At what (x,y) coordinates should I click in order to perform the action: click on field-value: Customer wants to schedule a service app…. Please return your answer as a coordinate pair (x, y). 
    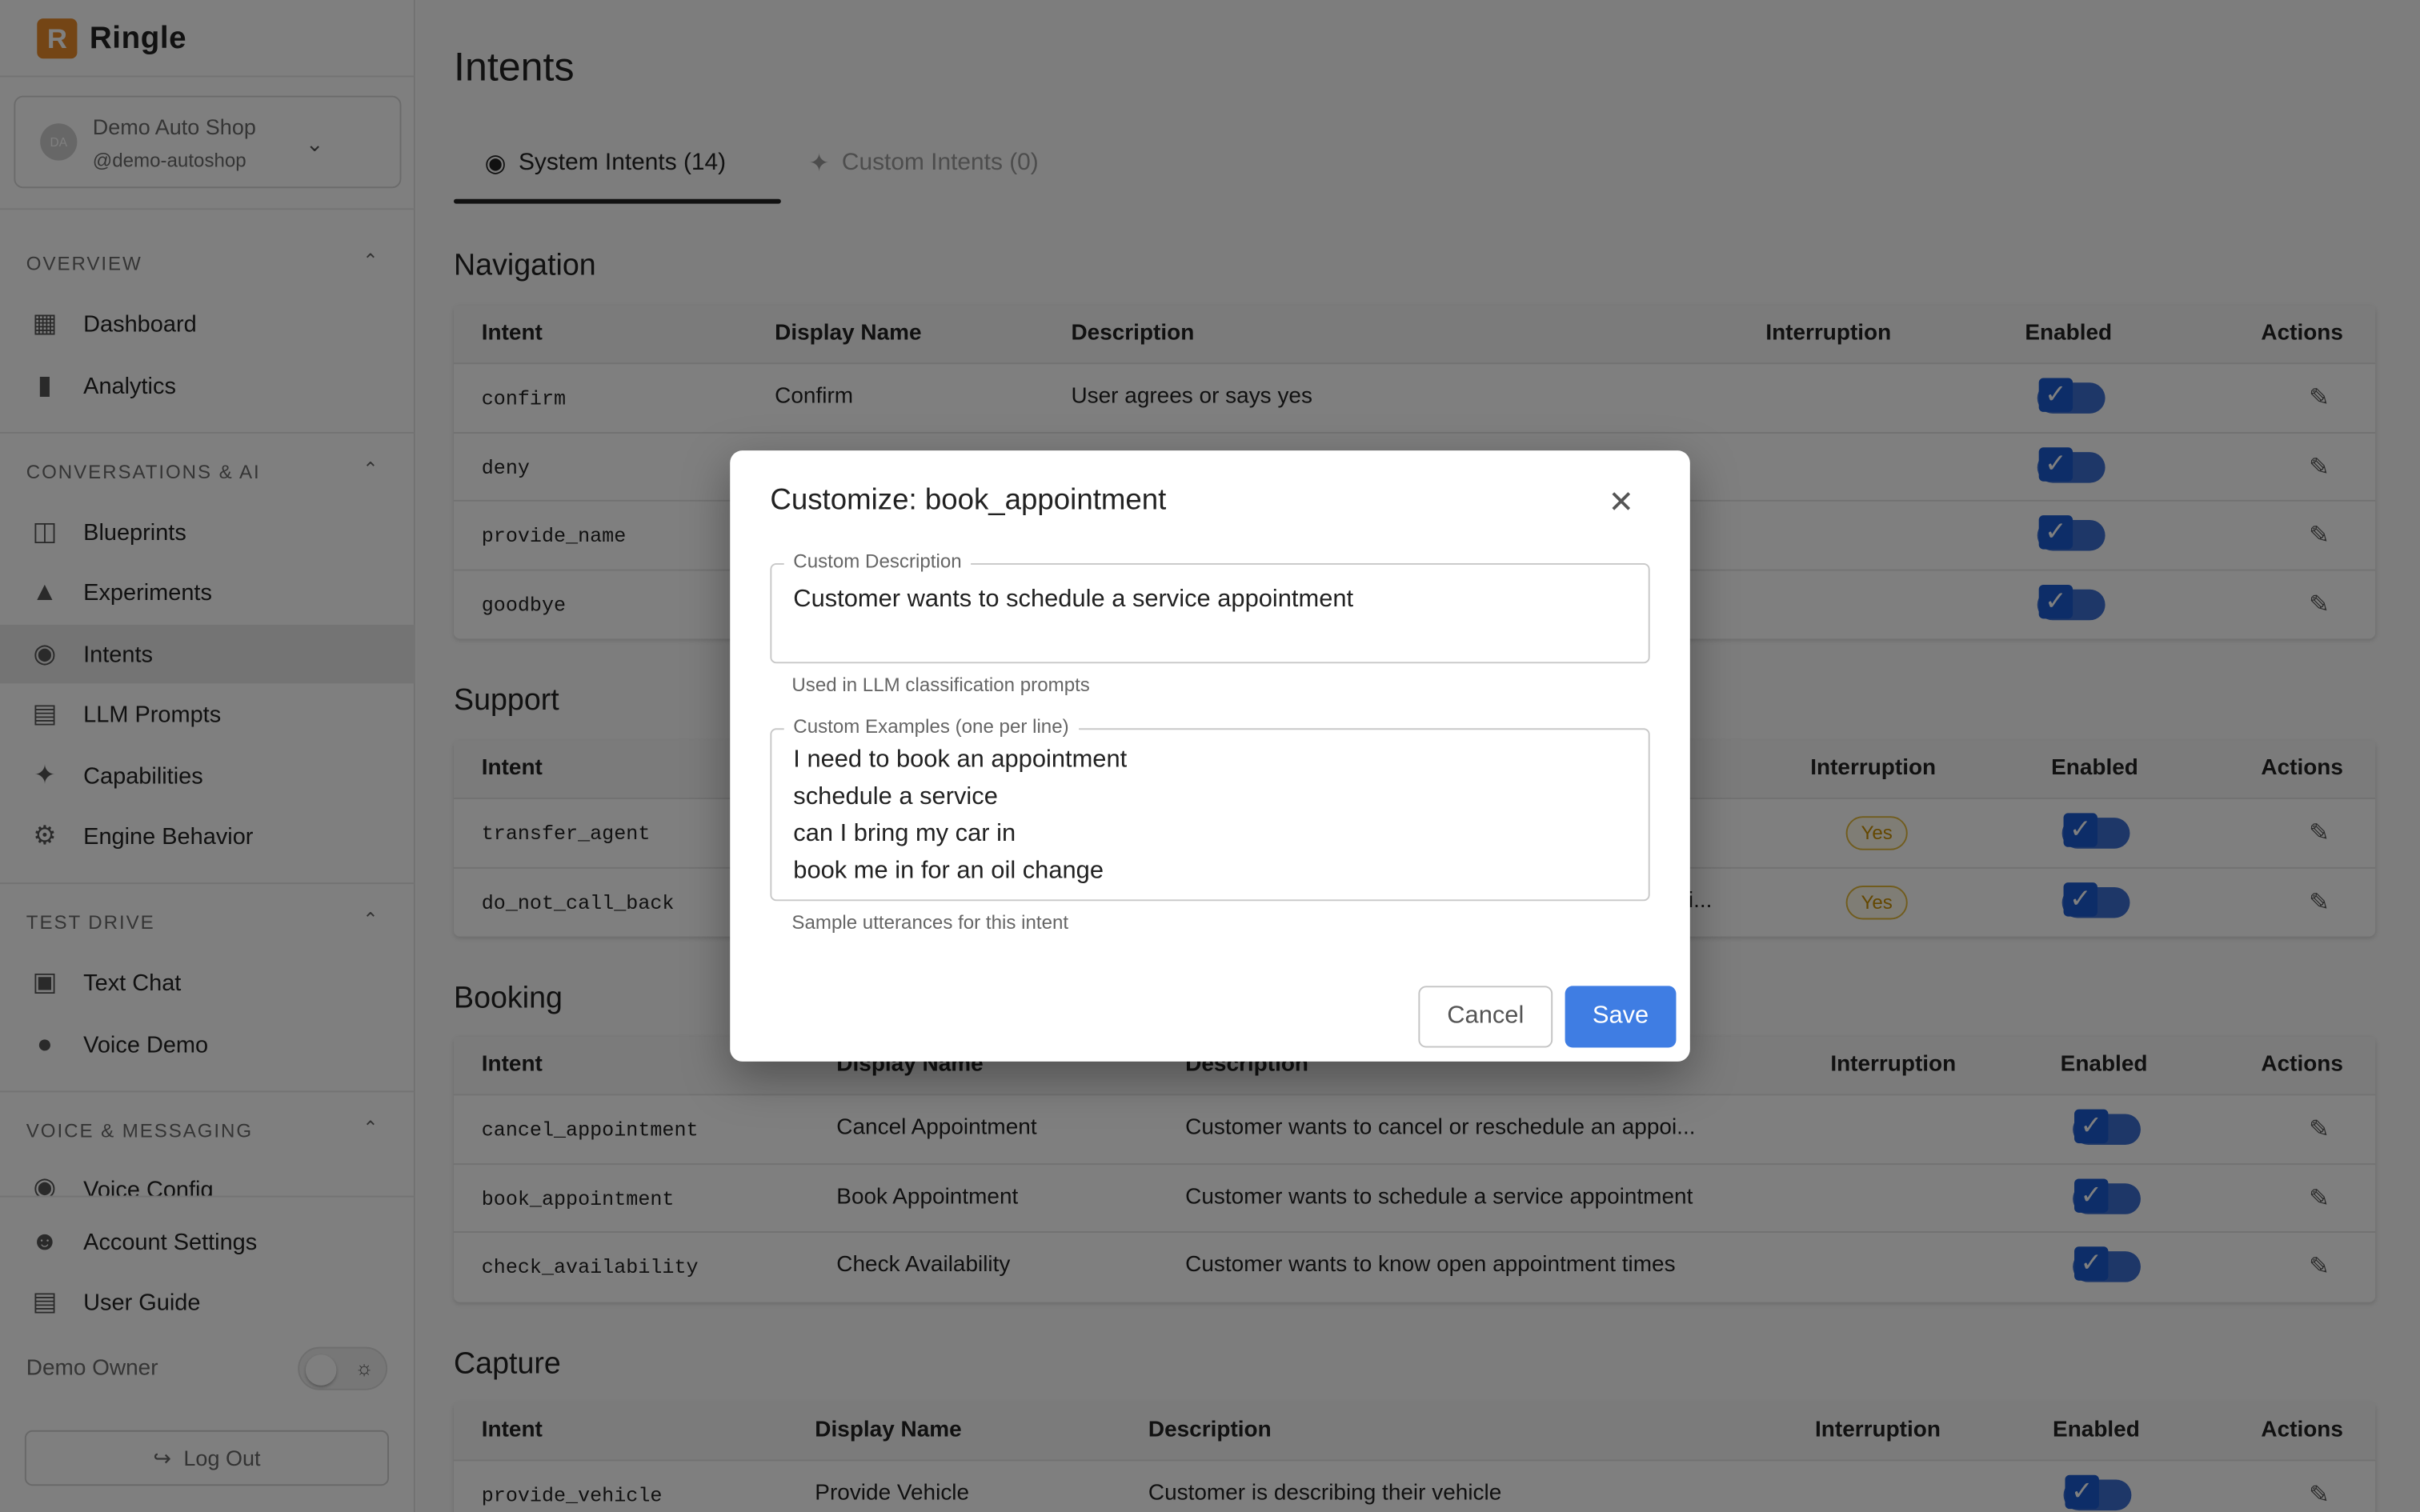
    Looking at the image, I should click on (1073, 600).